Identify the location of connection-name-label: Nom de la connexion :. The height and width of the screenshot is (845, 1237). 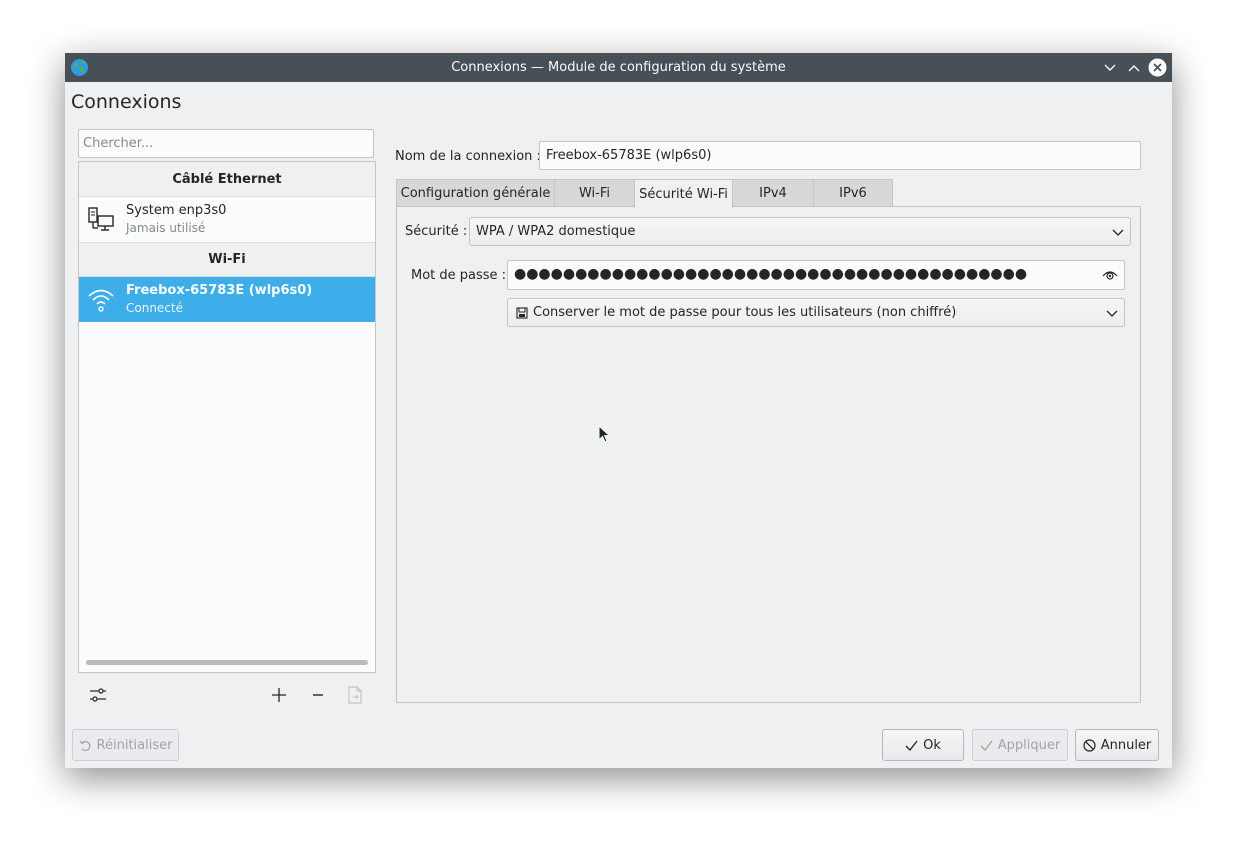
(468, 156).